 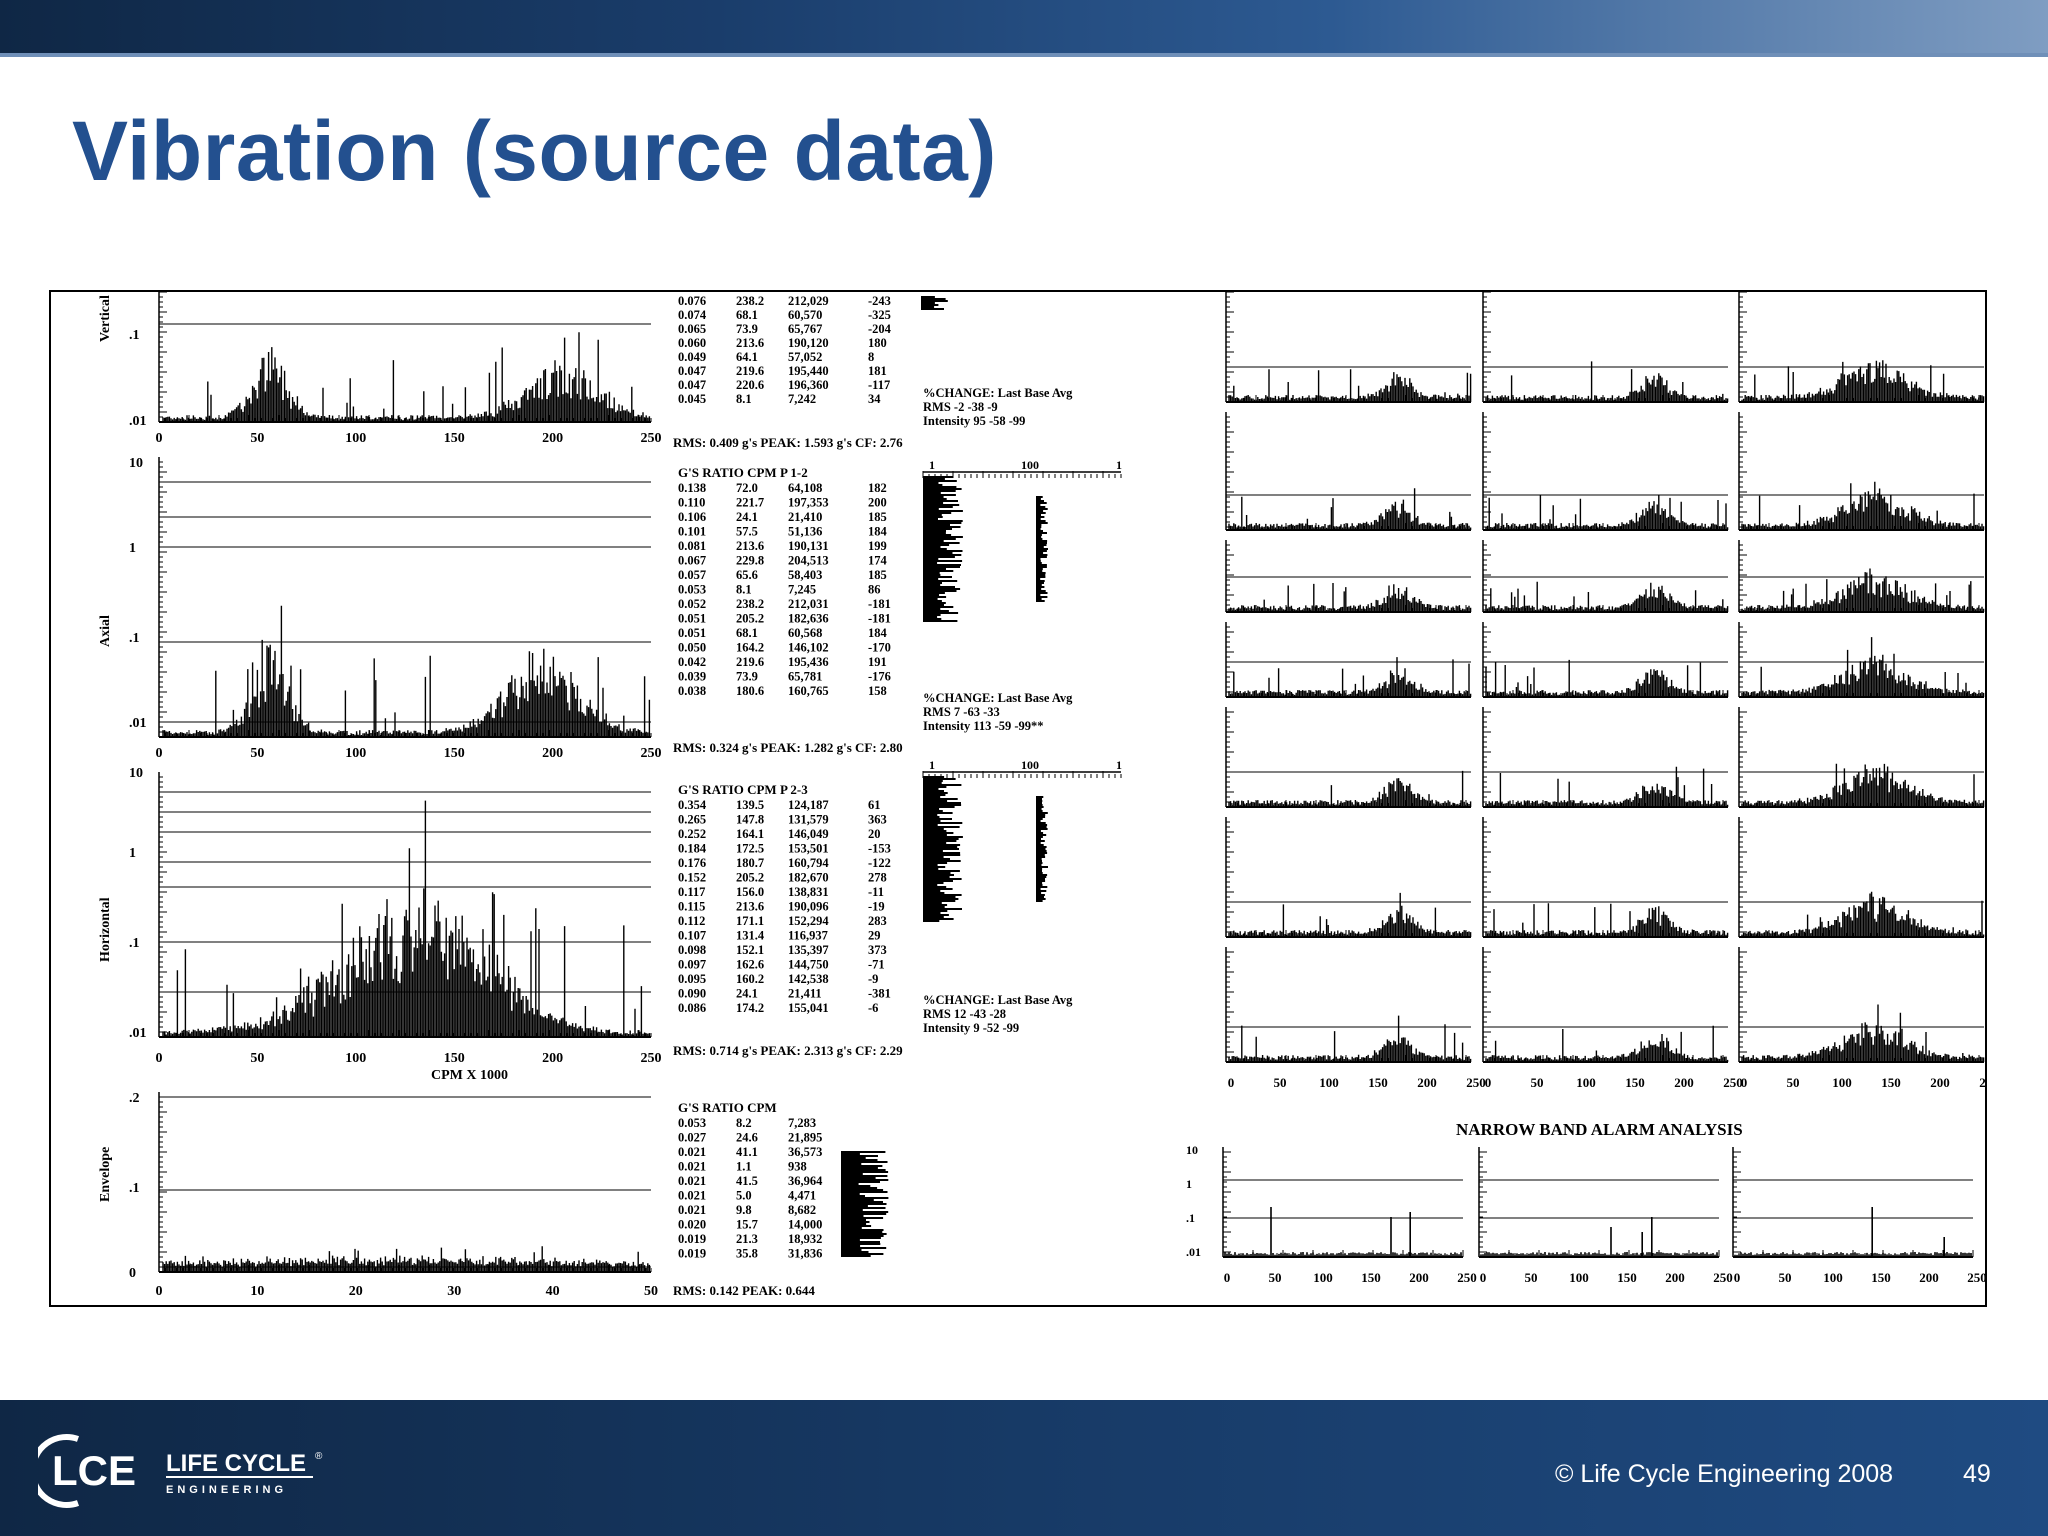 What do you see at coordinates (1586, 1082) in the screenshot?
I see `grid-x-tick-label-1-2: 100` at bounding box center [1586, 1082].